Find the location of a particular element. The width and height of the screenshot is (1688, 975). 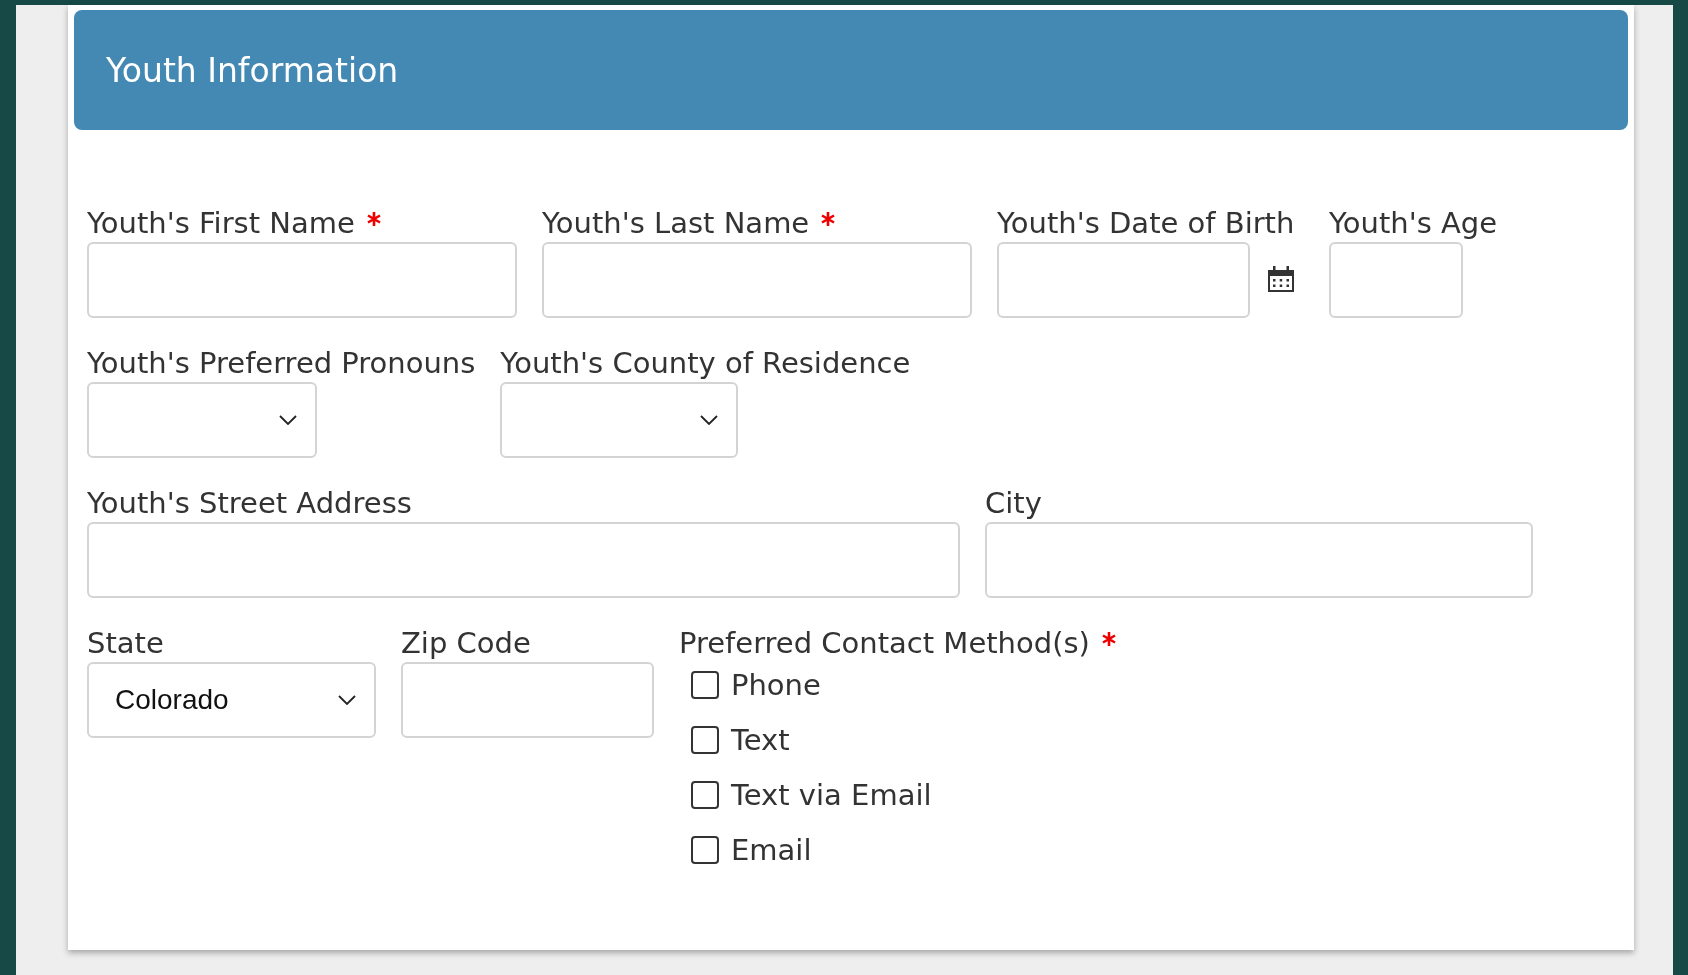

field-label: Preferred Contact Method(s) is located at coordinates (884, 643).